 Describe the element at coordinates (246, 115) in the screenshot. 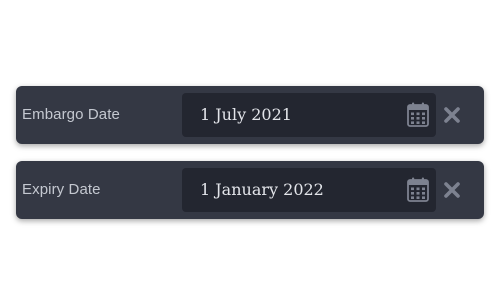

I see `embargo-date-value: 1 July 2021` at that location.